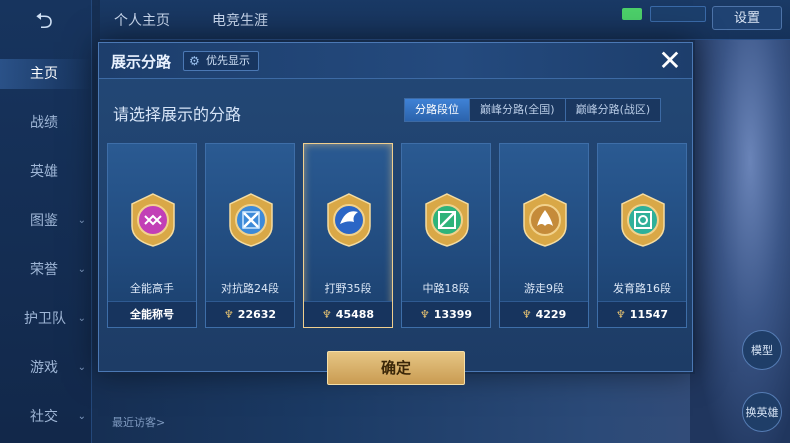 The height and width of the screenshot is (443, 790). Describe the element at coordinates (396, 368) in the screenshot. I see `confirm-button: 确定` at that location.